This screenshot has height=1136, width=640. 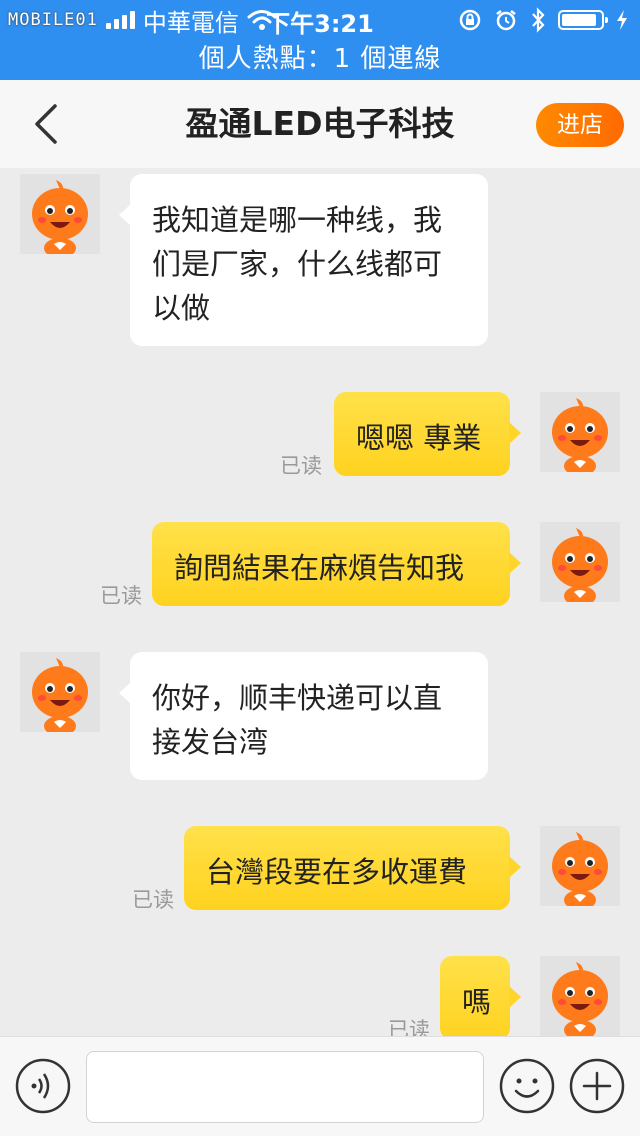 What do you see at coordinates (622, 20) in the screenshot?
I see `charging-bolt-icon` at bounding box center [622, 20].